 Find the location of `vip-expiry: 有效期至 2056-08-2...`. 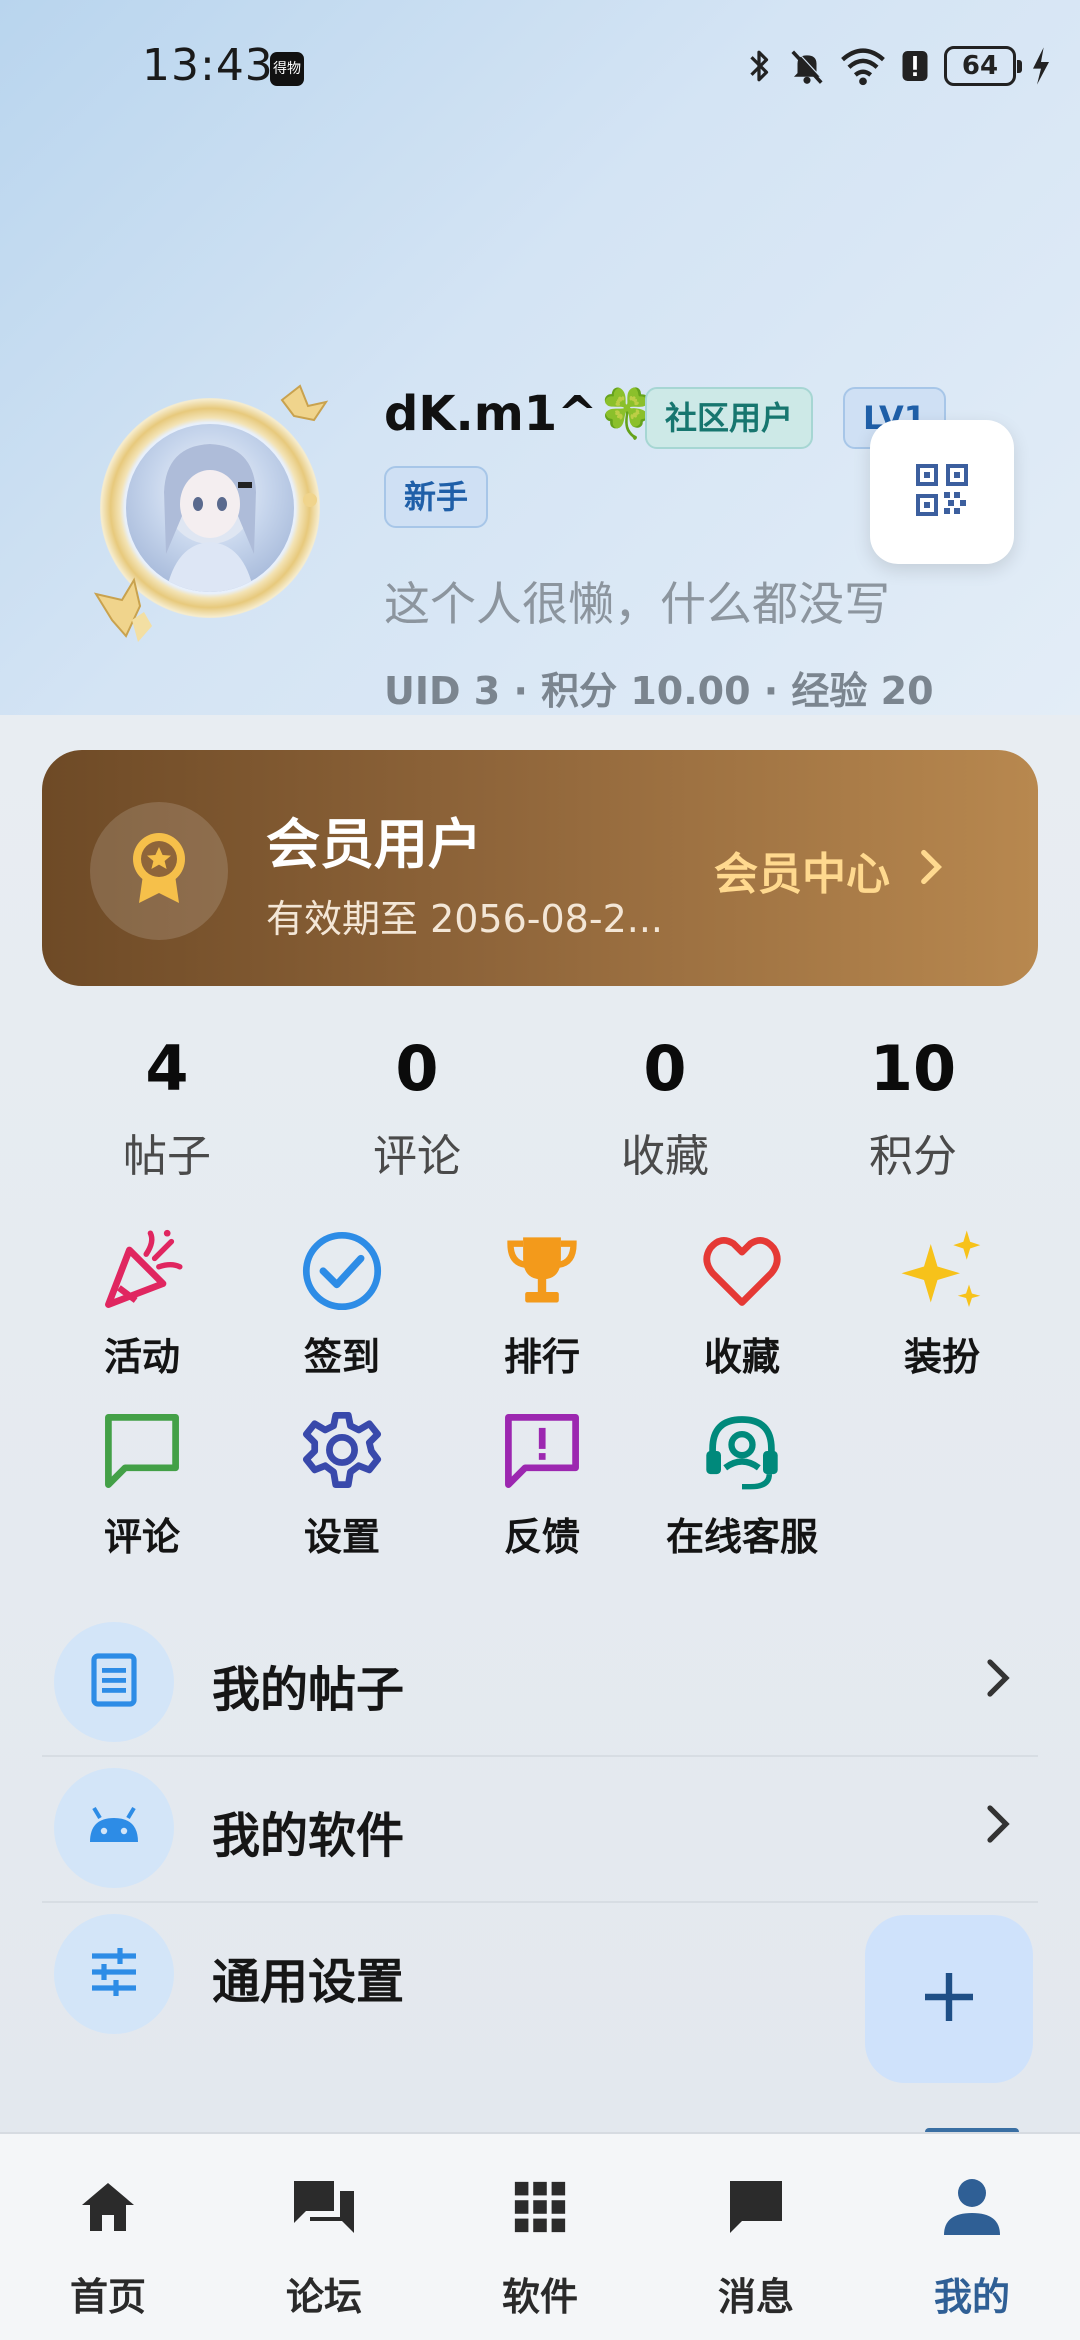

vip-expiry: 有效期至 2056-08-2... is located at coordinates (464, 919).